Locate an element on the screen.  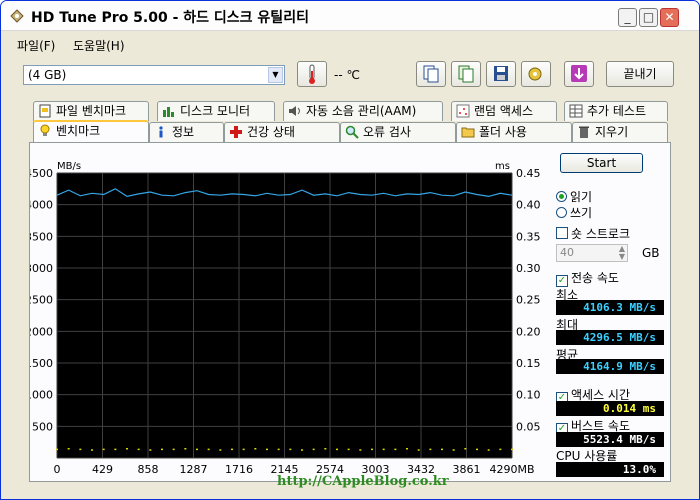
menu-help: 도움말(H) is located at coordinates (99, 45).